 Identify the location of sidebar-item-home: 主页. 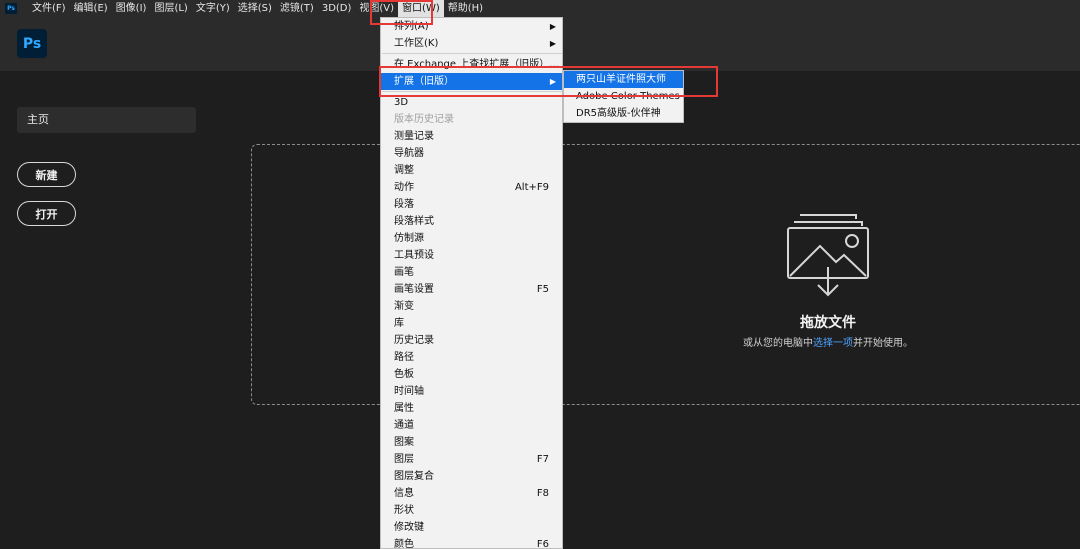
(106, 120).